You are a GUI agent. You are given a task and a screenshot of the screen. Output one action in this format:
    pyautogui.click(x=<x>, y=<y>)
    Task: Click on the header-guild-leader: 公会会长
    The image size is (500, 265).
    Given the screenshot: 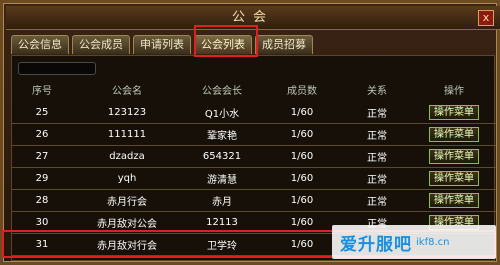 What is the action you would take?
    pyautogui.click(x=222, y=91)
    